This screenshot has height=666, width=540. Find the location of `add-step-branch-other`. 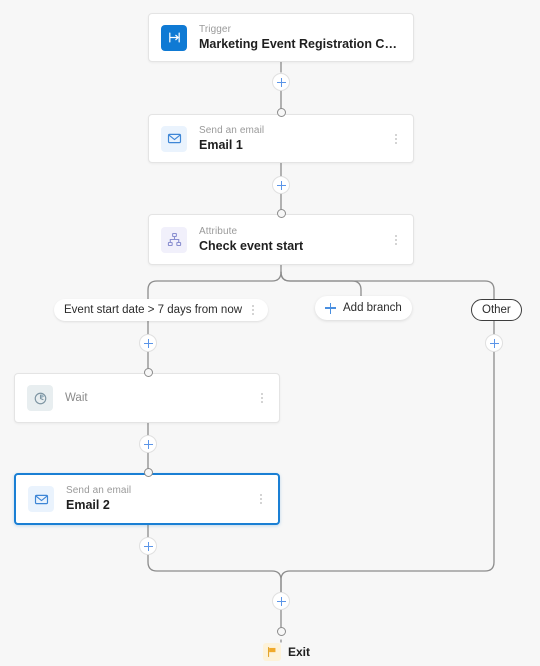

add-step-branch-other is located at coordinates (494, 343).